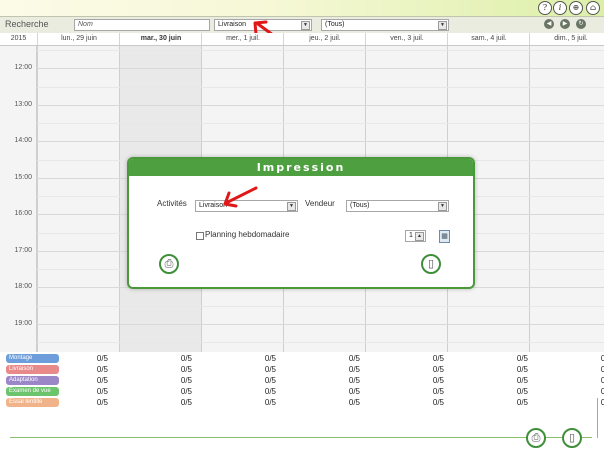  I want to click on annotation-arrow-icon, so click(240, 197).